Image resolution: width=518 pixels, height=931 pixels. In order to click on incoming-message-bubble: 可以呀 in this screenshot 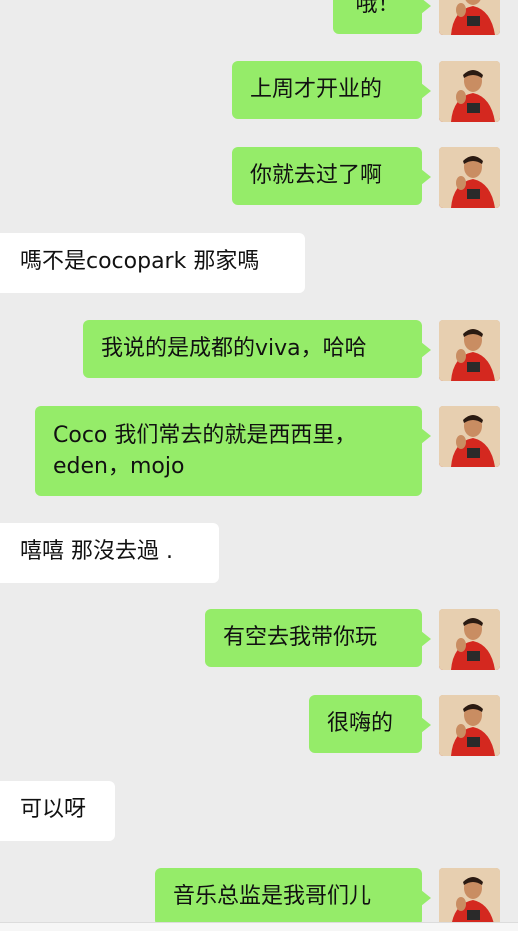, I will do `click(57, 811)`.